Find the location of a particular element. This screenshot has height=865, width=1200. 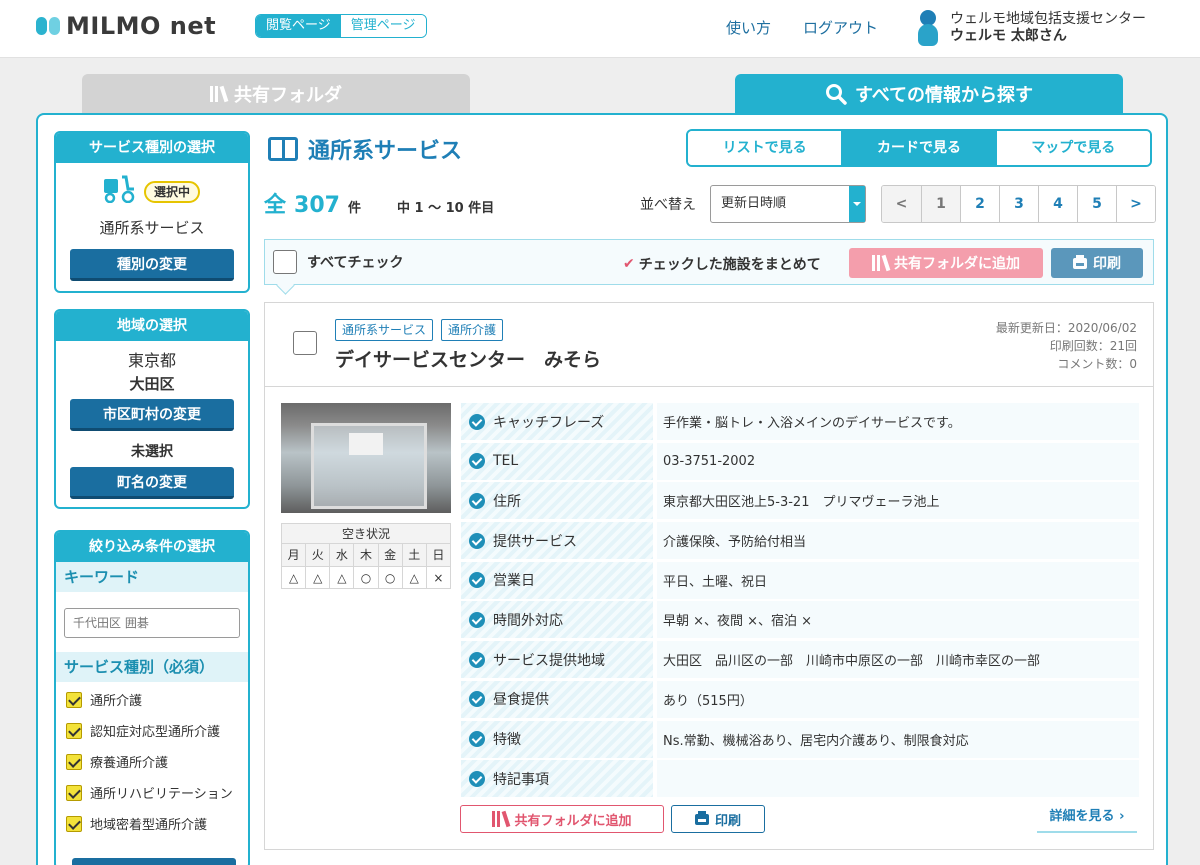

info-label: 特記事項 is located at coordinates (521, 779).